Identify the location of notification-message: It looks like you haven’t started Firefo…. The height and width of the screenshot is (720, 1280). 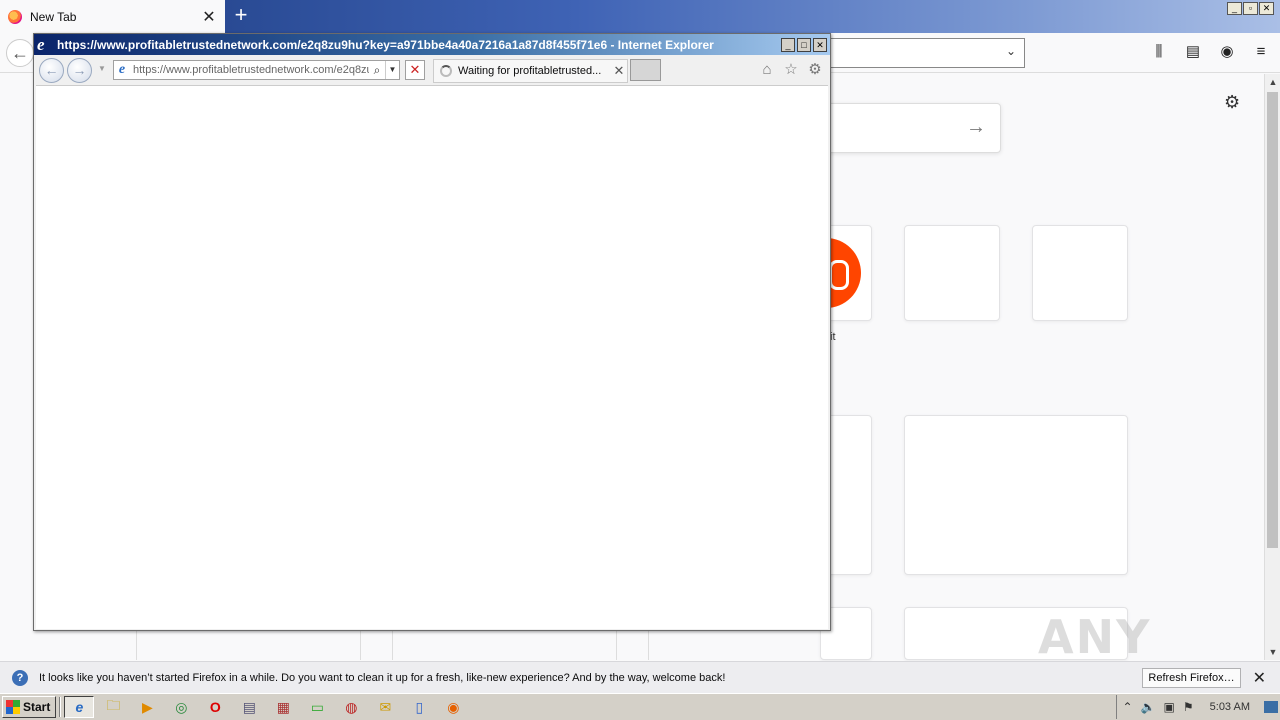
(382, 677).